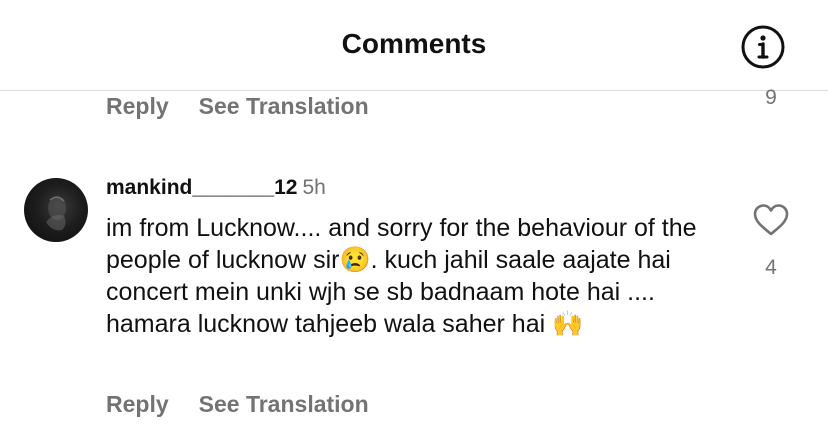 The width and height of the screenshot is (828, 446). Describe the element at coordinates (314, 187) in the screenshot. I see `timestamp: 5h` at that location.